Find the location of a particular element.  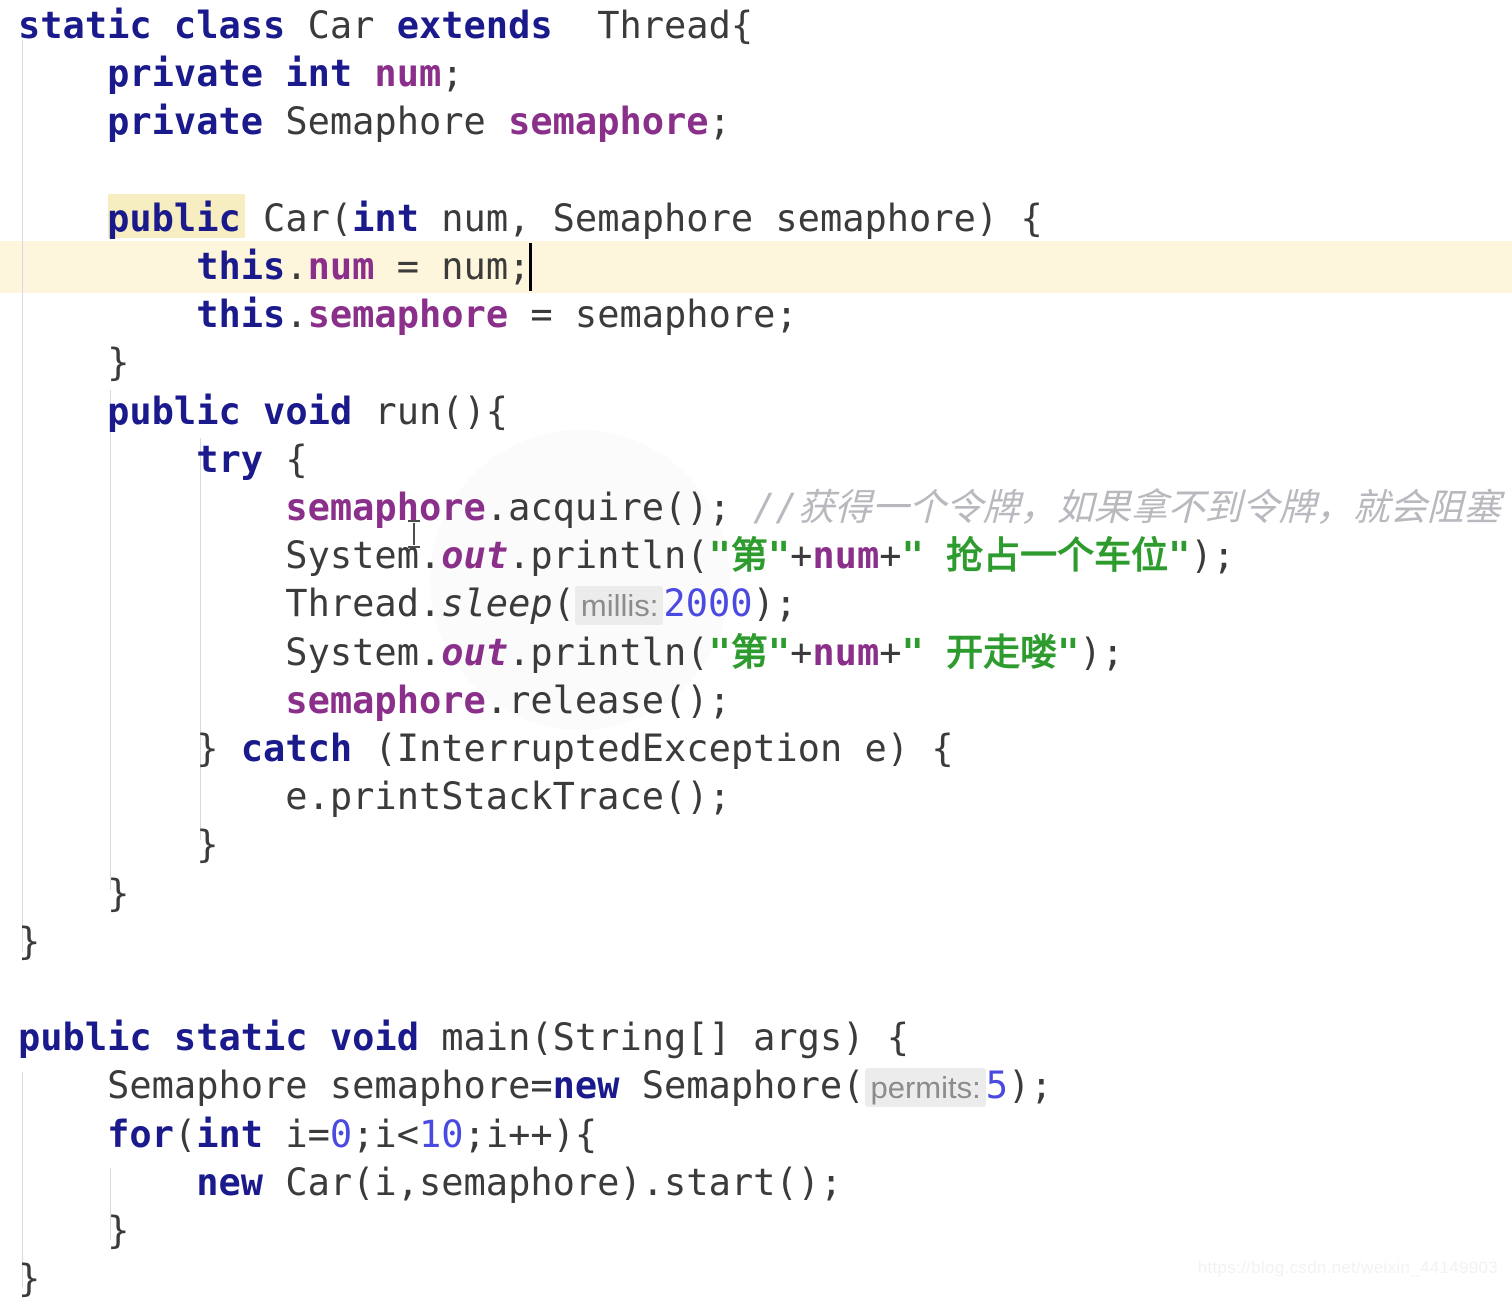

code-line: semaphore.release(); is located at coordinates (756, 701).